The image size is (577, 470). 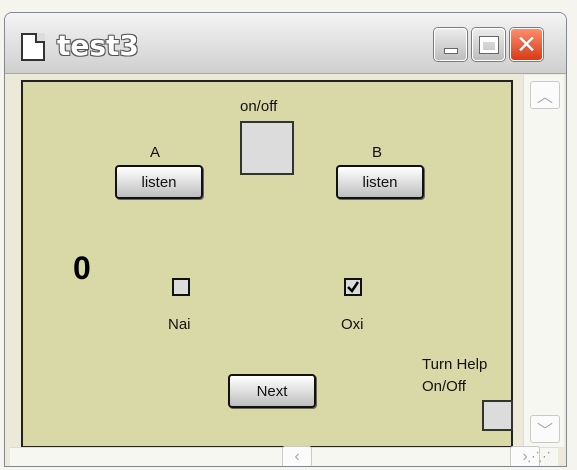 I want to click on a-label: A, so click(x=155, y=152).